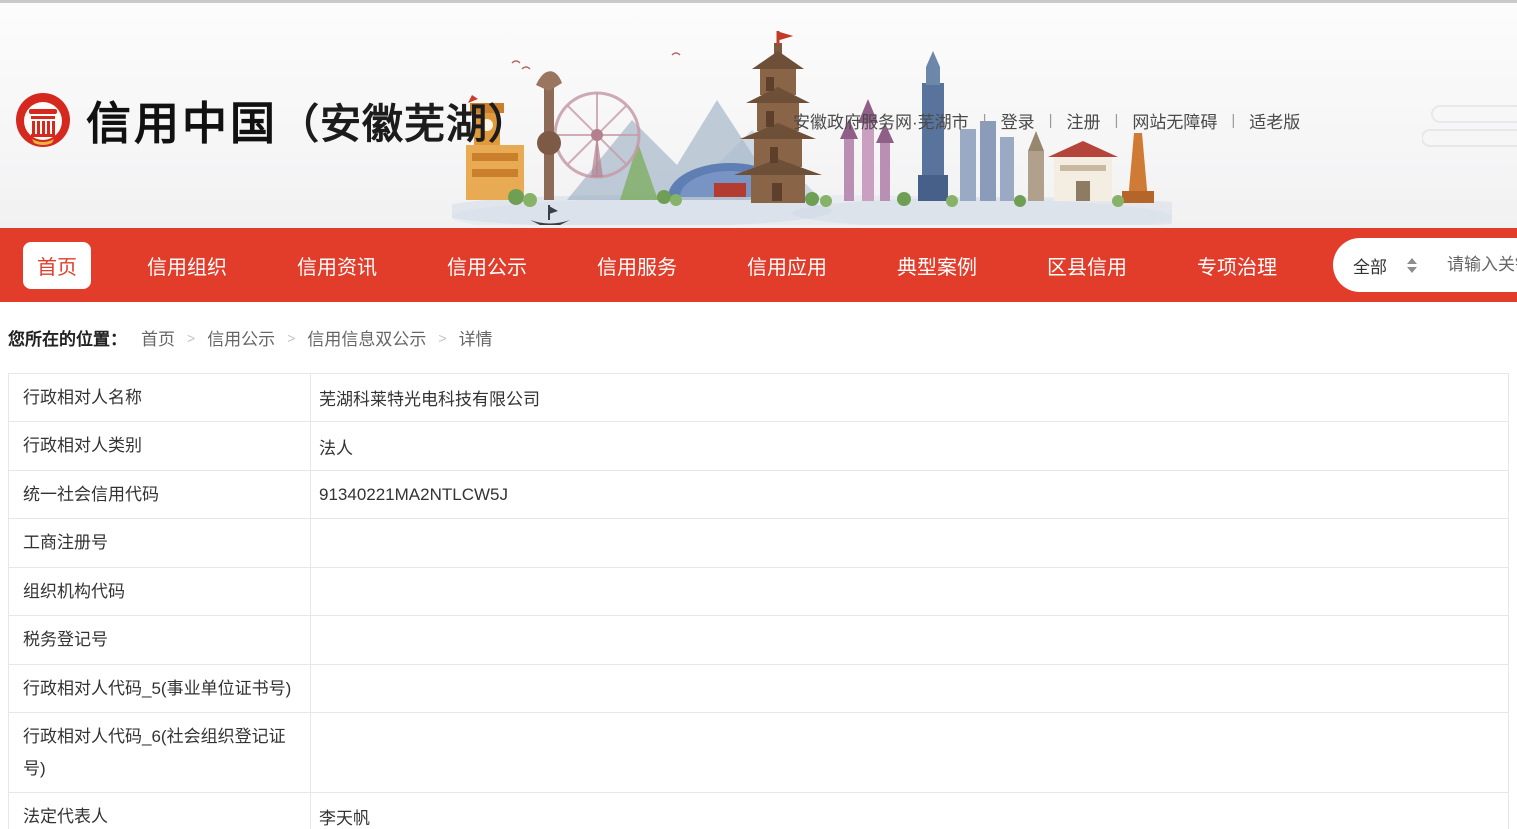 The image size is (1517, 829). I want to click on table-row: 行政相对人代码_6(社会组织登记证号), so click(758, 753).